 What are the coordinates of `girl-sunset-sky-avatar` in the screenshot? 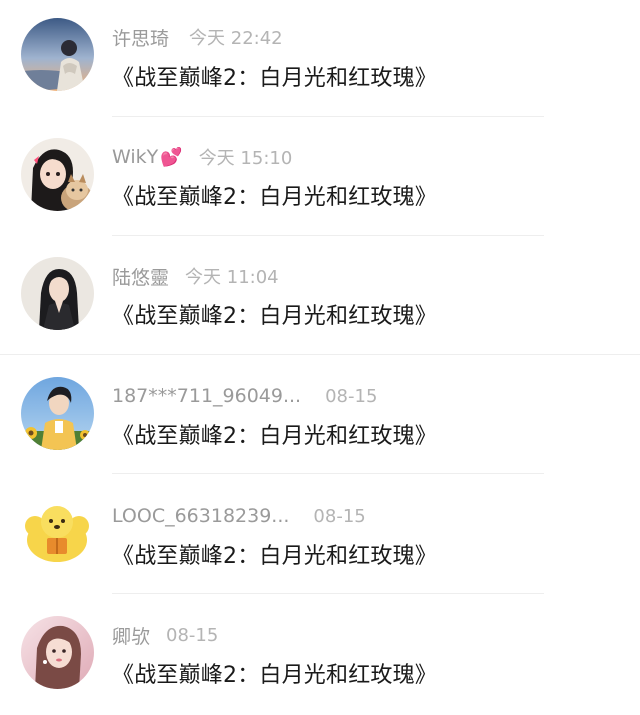 It's located at (57, 54).